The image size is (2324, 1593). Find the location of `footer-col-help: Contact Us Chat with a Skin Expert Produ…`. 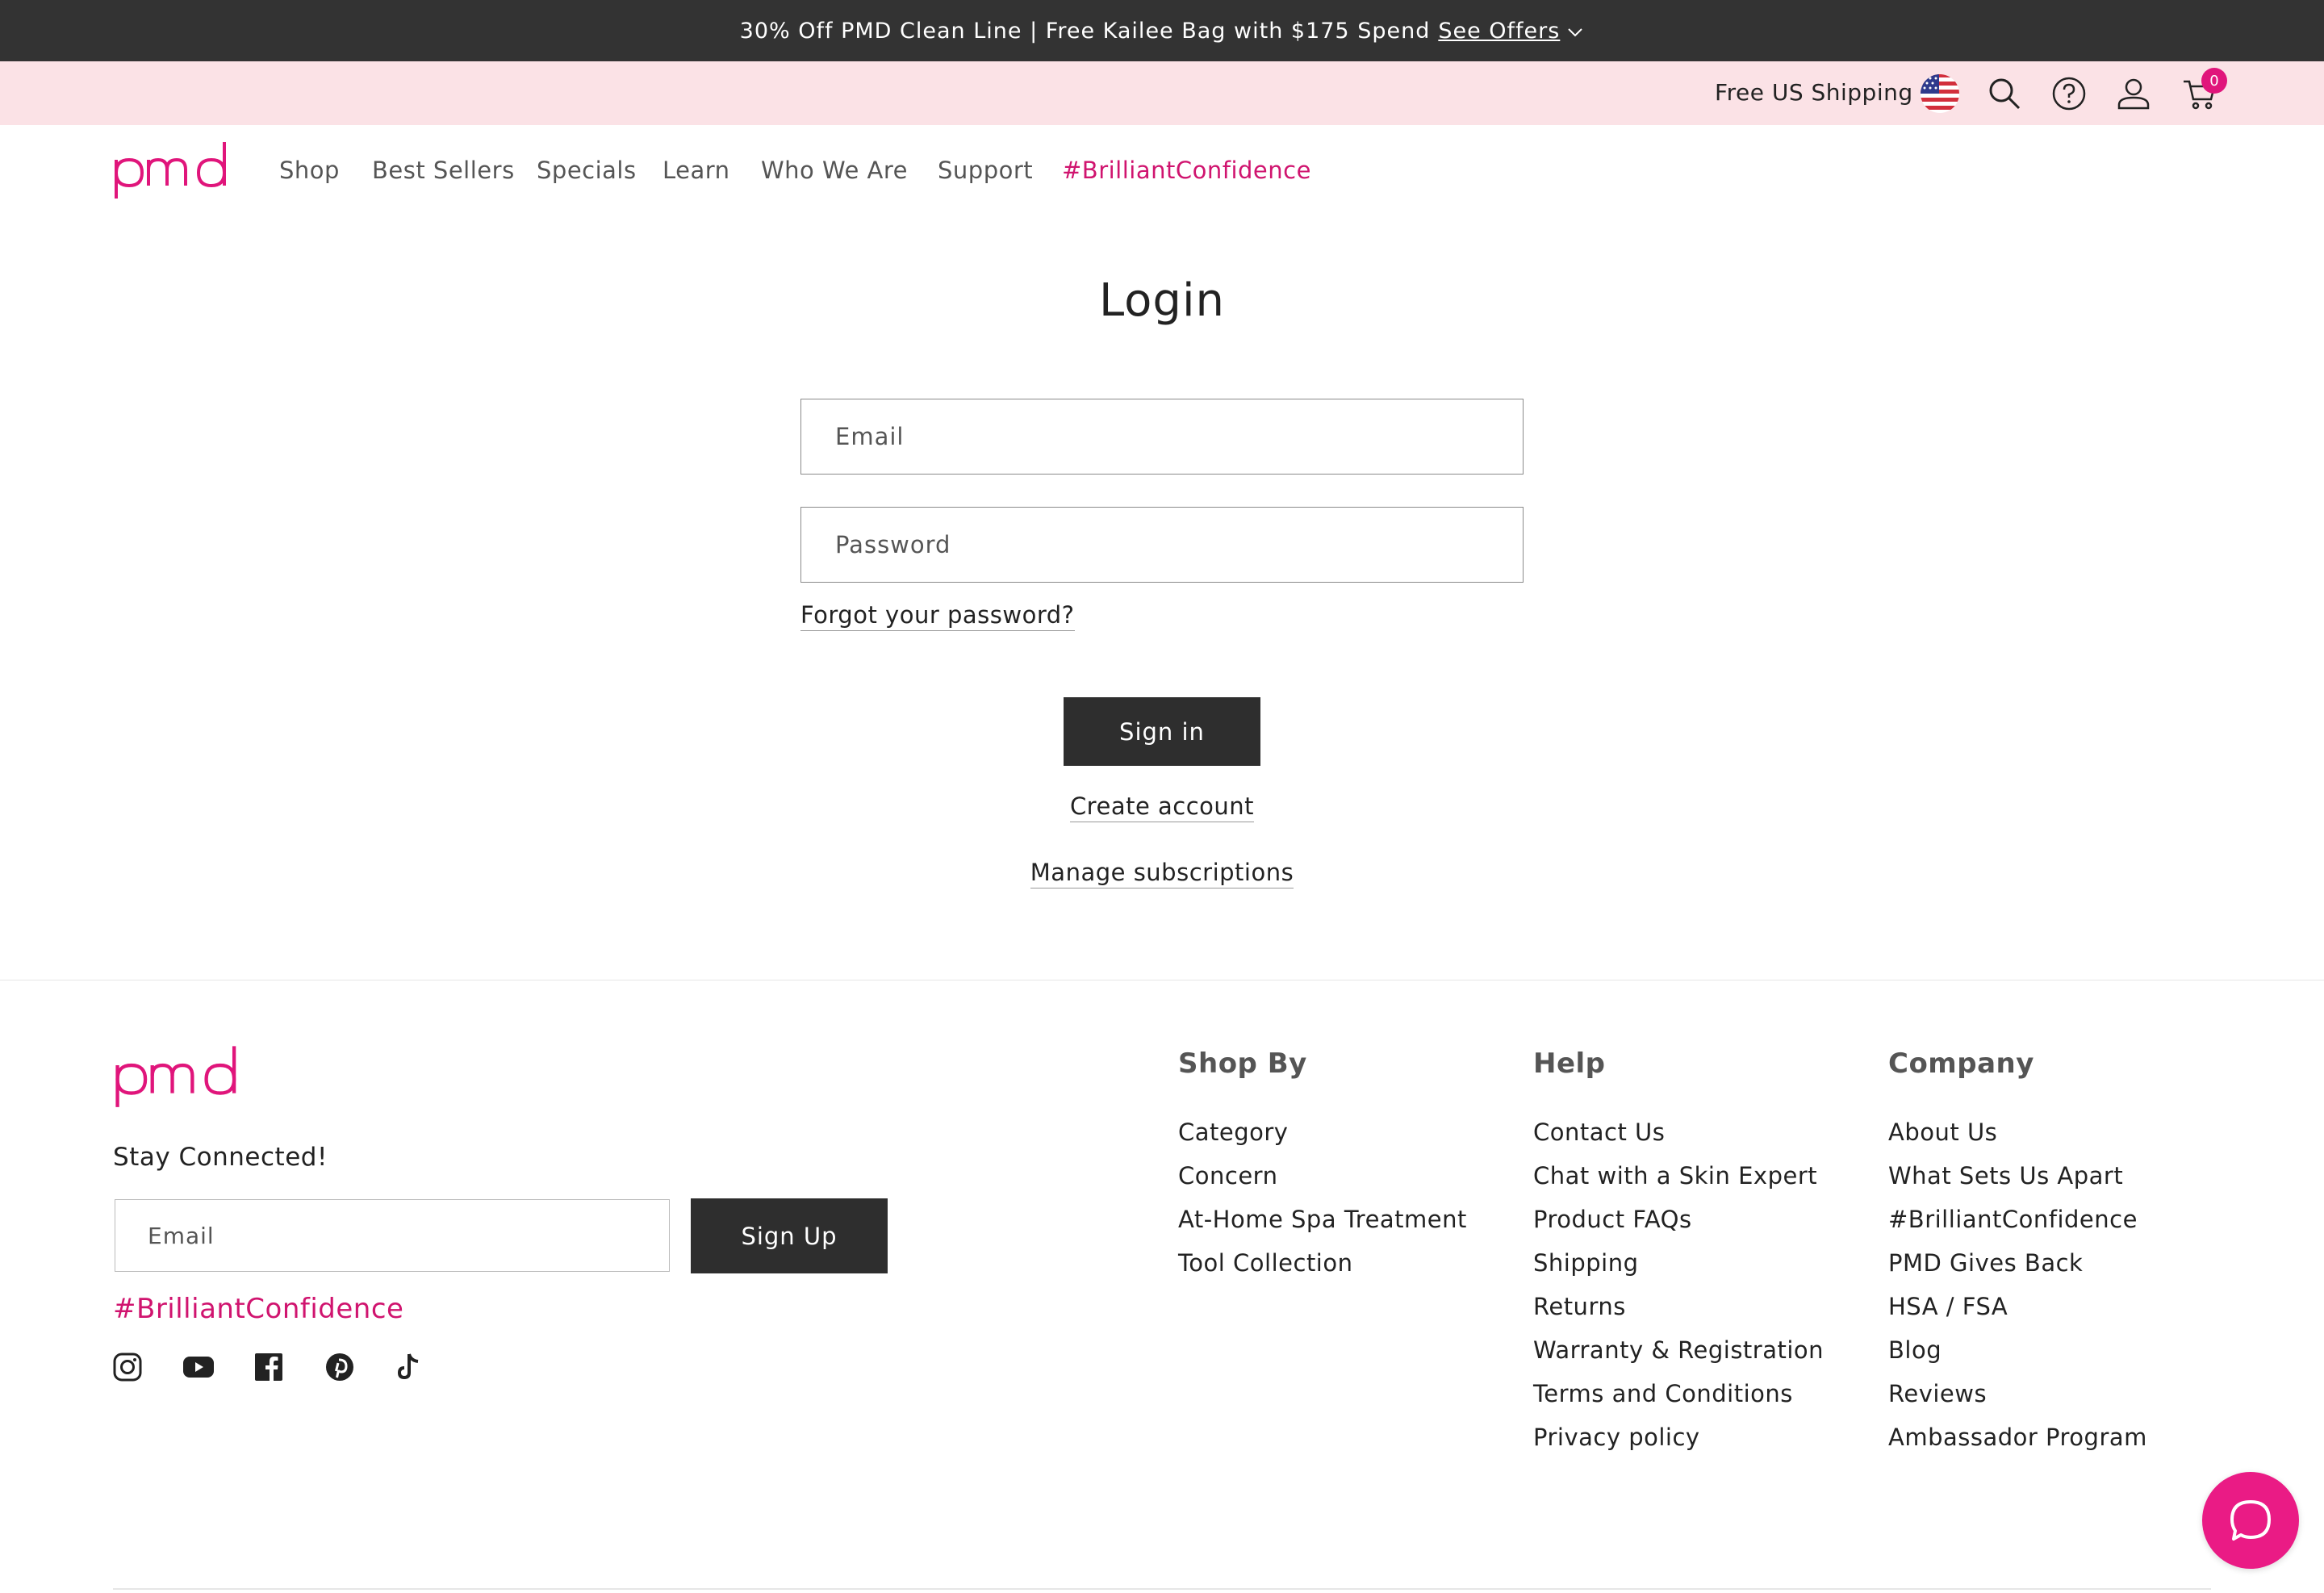

footer-col-help: Contact Us Chat with a Skin Expert Produ… is located at coordinates (1678, 1292).